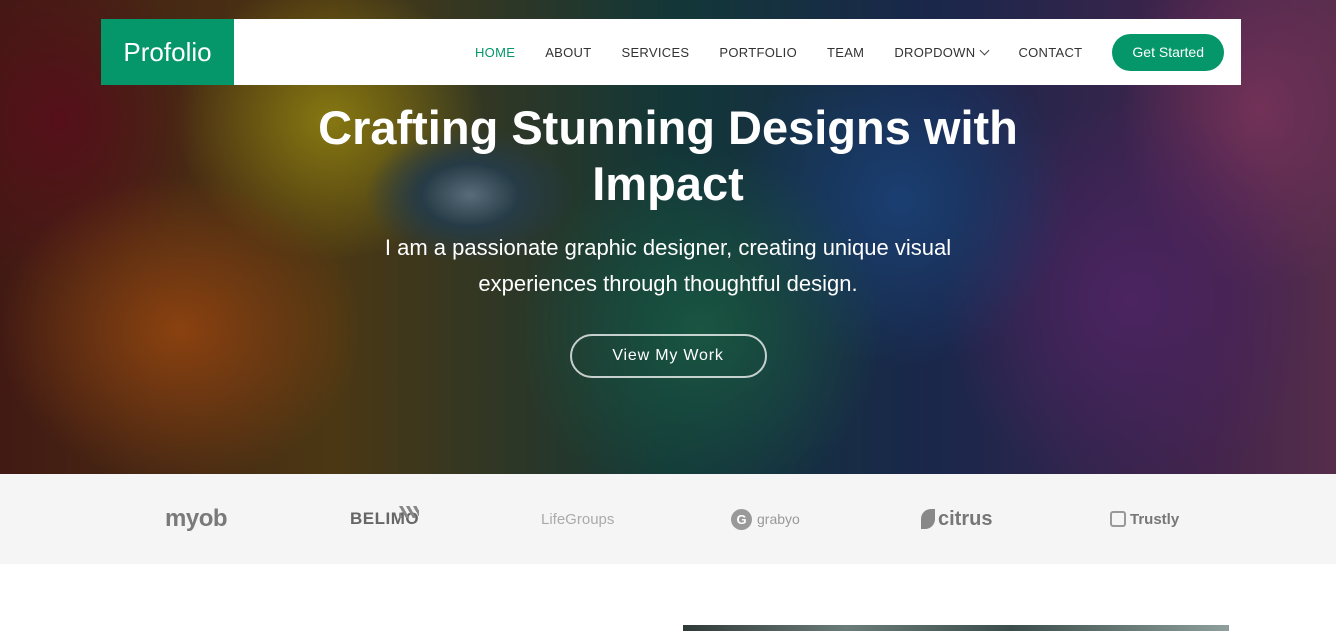 Image resolution: width=1336 pixels, height=631 pixels. What do you see at coordinates (845, 52) in the screenshot?
I see `nav-item-team: TEAM` at bounding box center [845, 52].